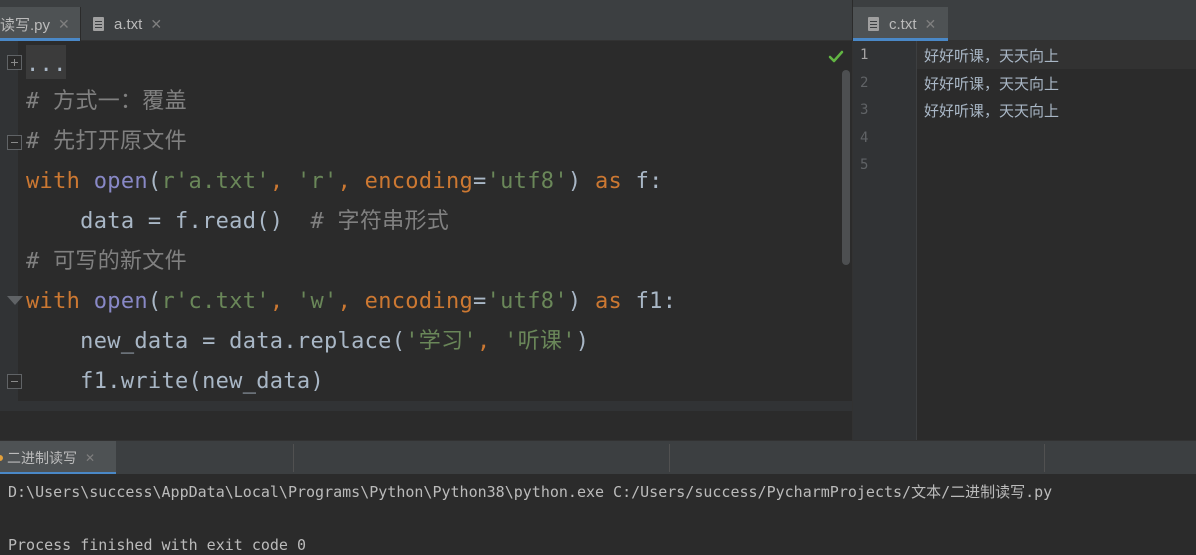  What do you see at coordinates (540, 341) in the screenshot?
I see `string: '听课'` at bounding box center [540, 341].